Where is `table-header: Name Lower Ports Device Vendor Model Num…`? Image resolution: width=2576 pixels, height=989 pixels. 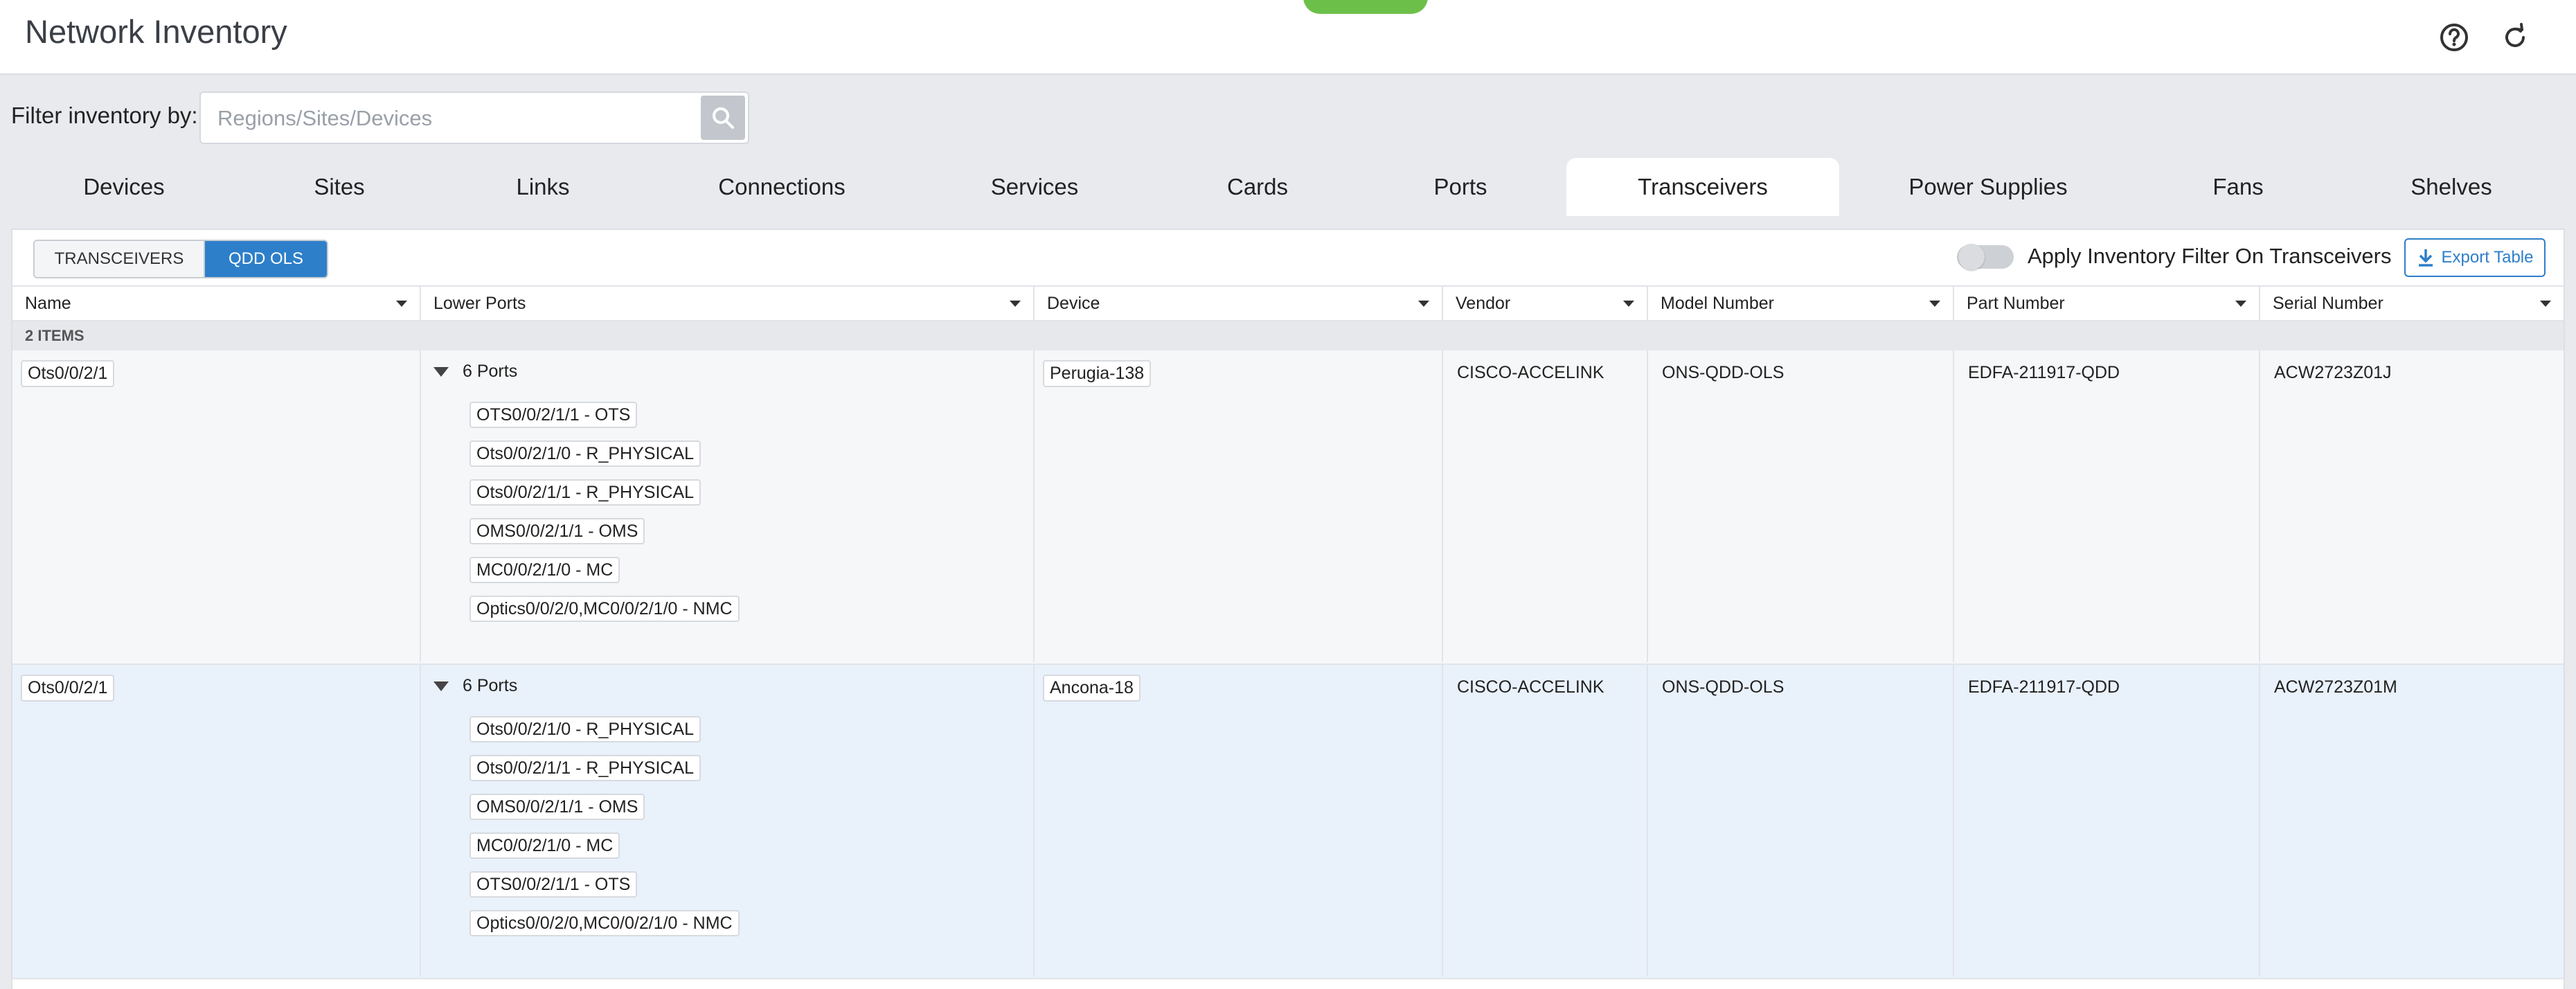 table-header: Name Lower Ports Device Vendor Model Num… is located at coordinates (1288, 303).